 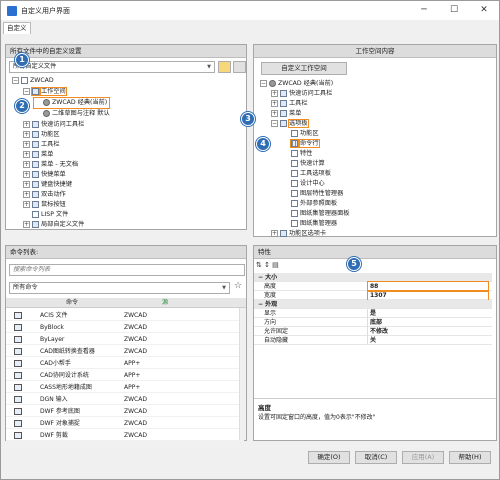 I want to click on command-row: ByLayer ZWCAD, so click(x=125, y=339).